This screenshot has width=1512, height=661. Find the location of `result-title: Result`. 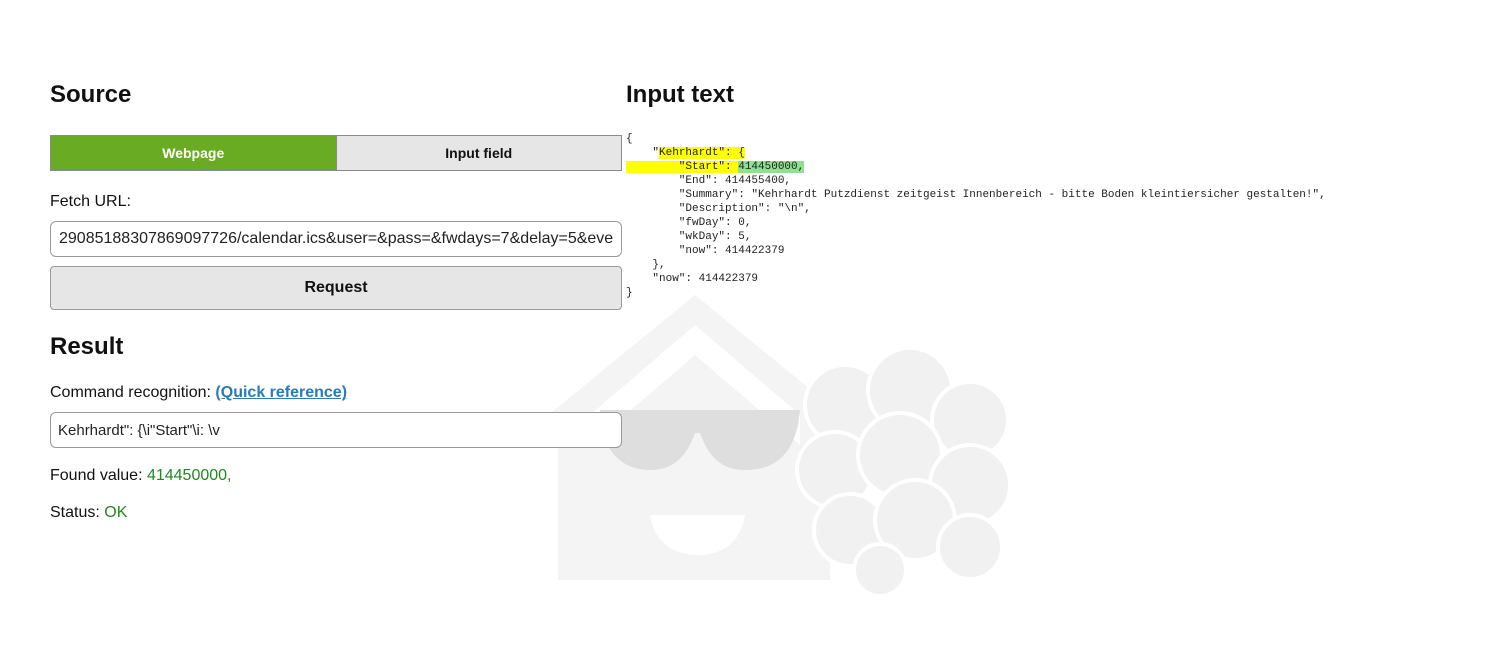

result-title: Result is located at coordinates (87, 346).